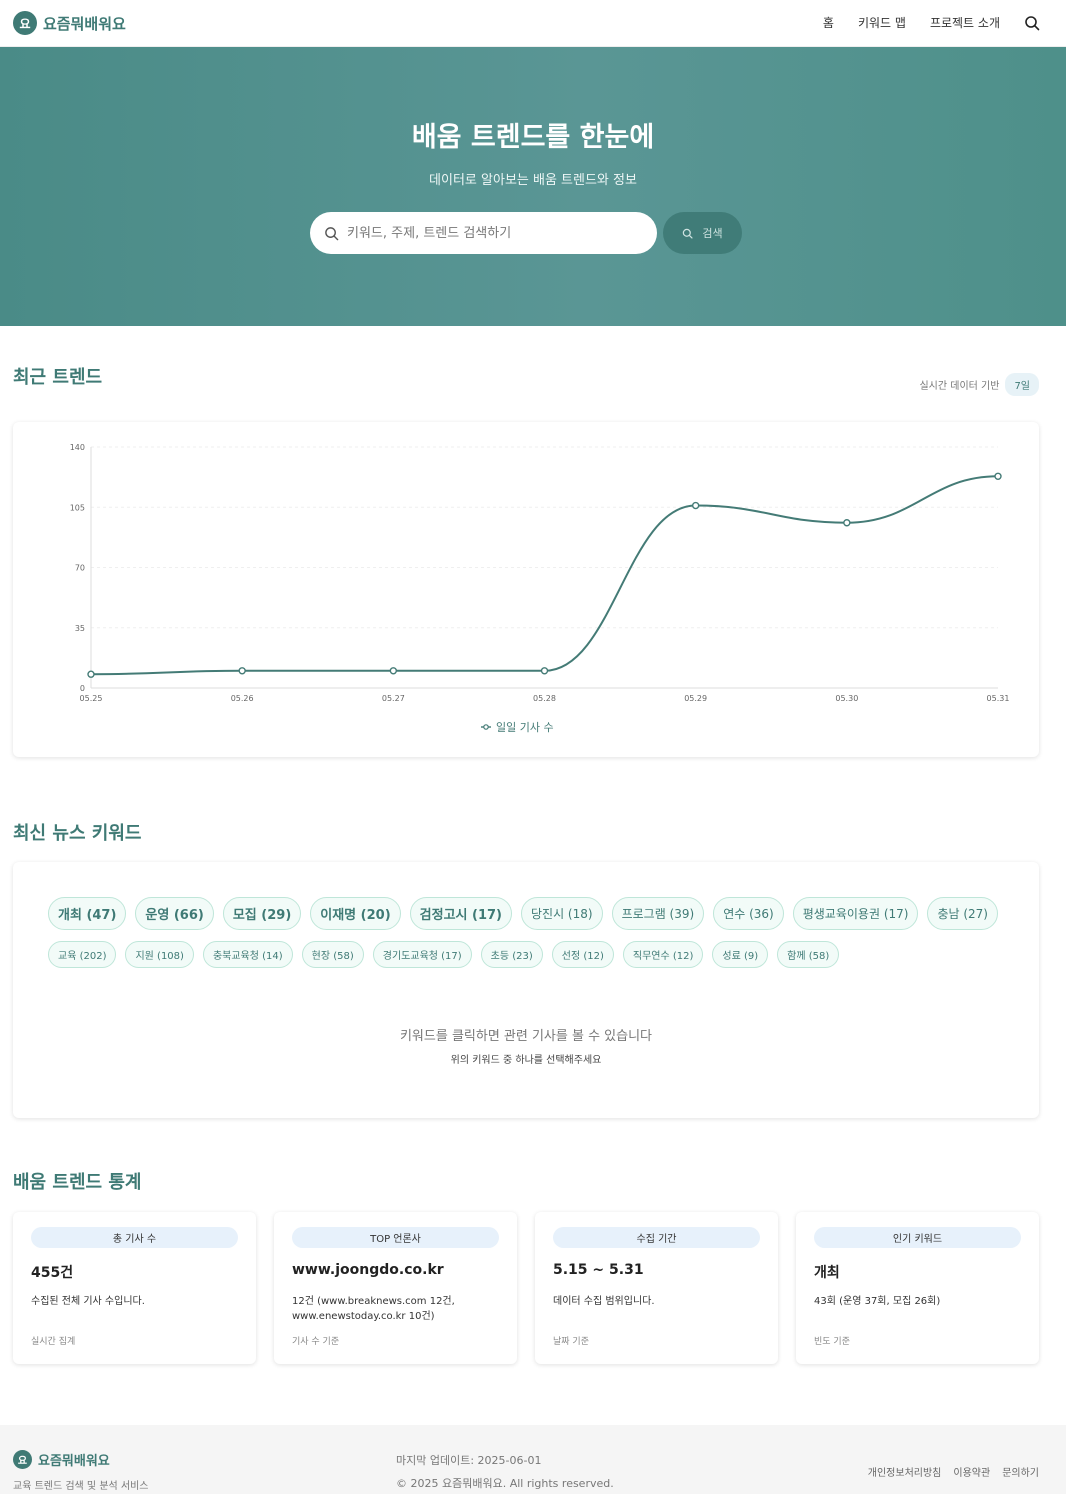 Image resolution: width=1066 pixels, height=1494 pixels. Describe the element at coordinates (174, 913) in the screenshot. I see `keyword-chip: 운영 (66)` at that location.